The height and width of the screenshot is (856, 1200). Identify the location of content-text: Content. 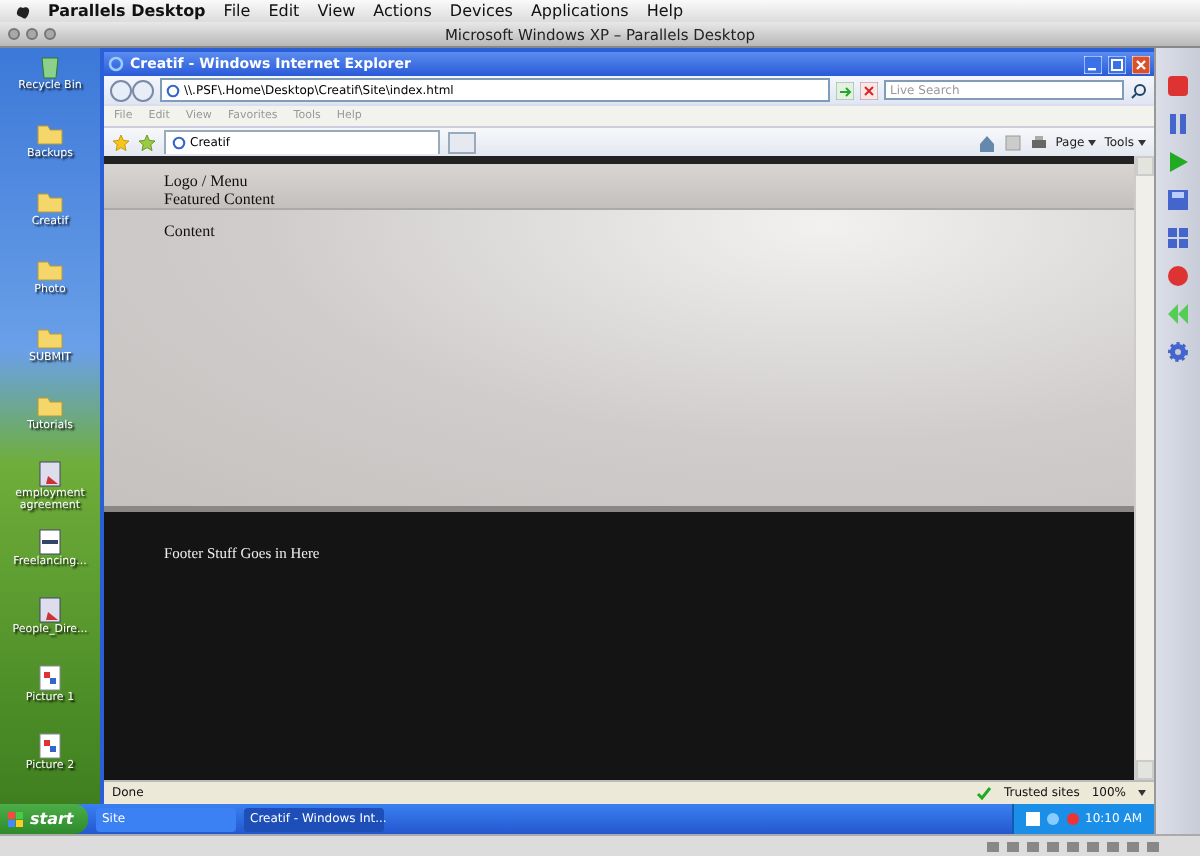
(189, 231).